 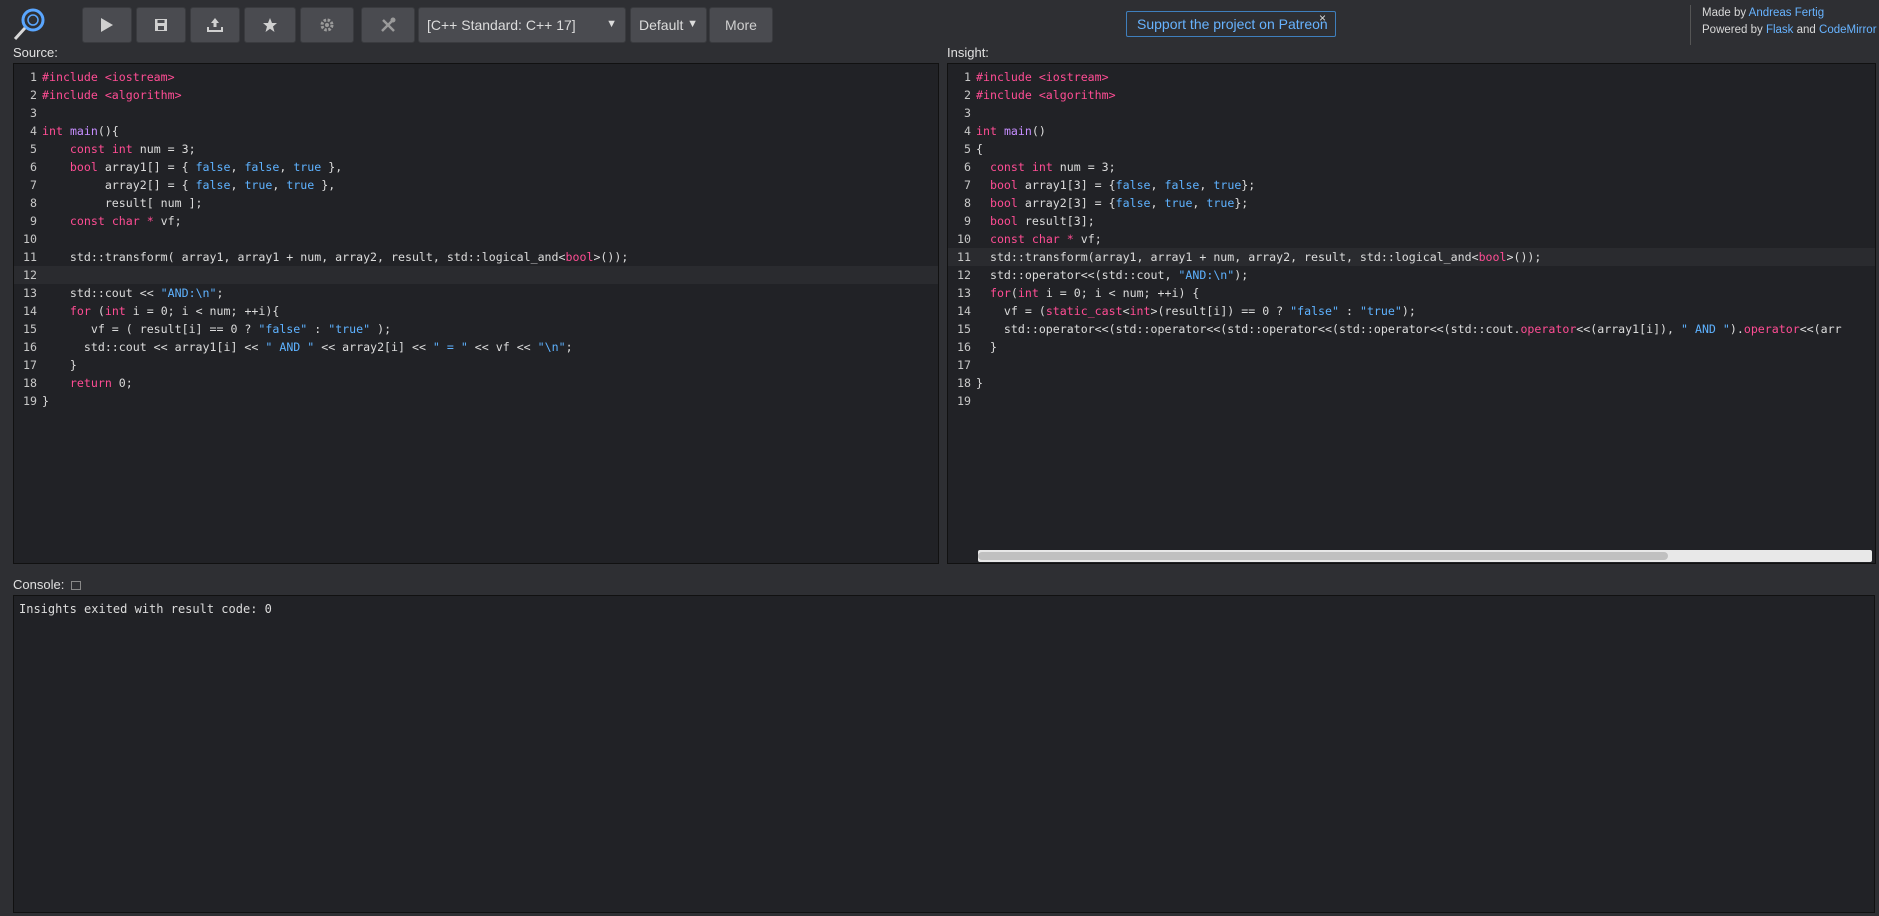 I want to click on source-line: 2 #include <algorithm>, so click(x=106, y=95).